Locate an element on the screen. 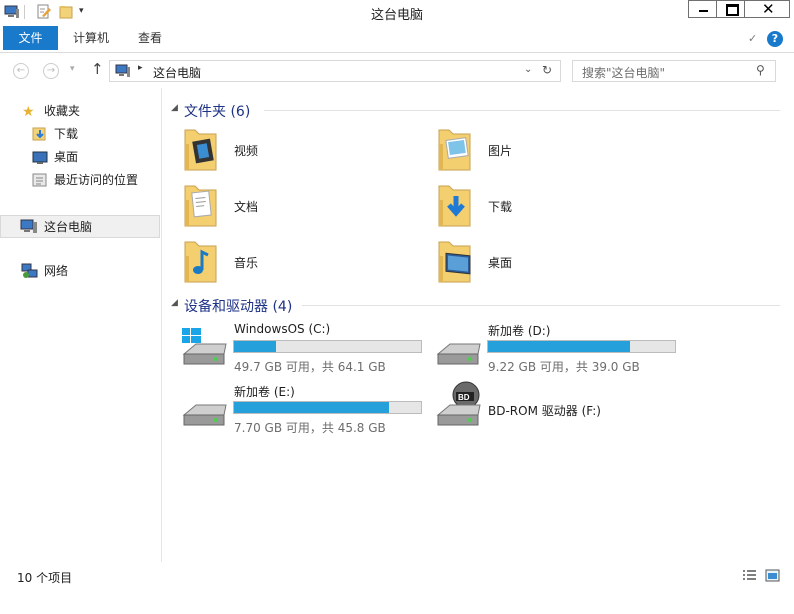 This screenshot has height=614, width=794. nav-item-downloads: 下载 is located at coordinates (80, 134).